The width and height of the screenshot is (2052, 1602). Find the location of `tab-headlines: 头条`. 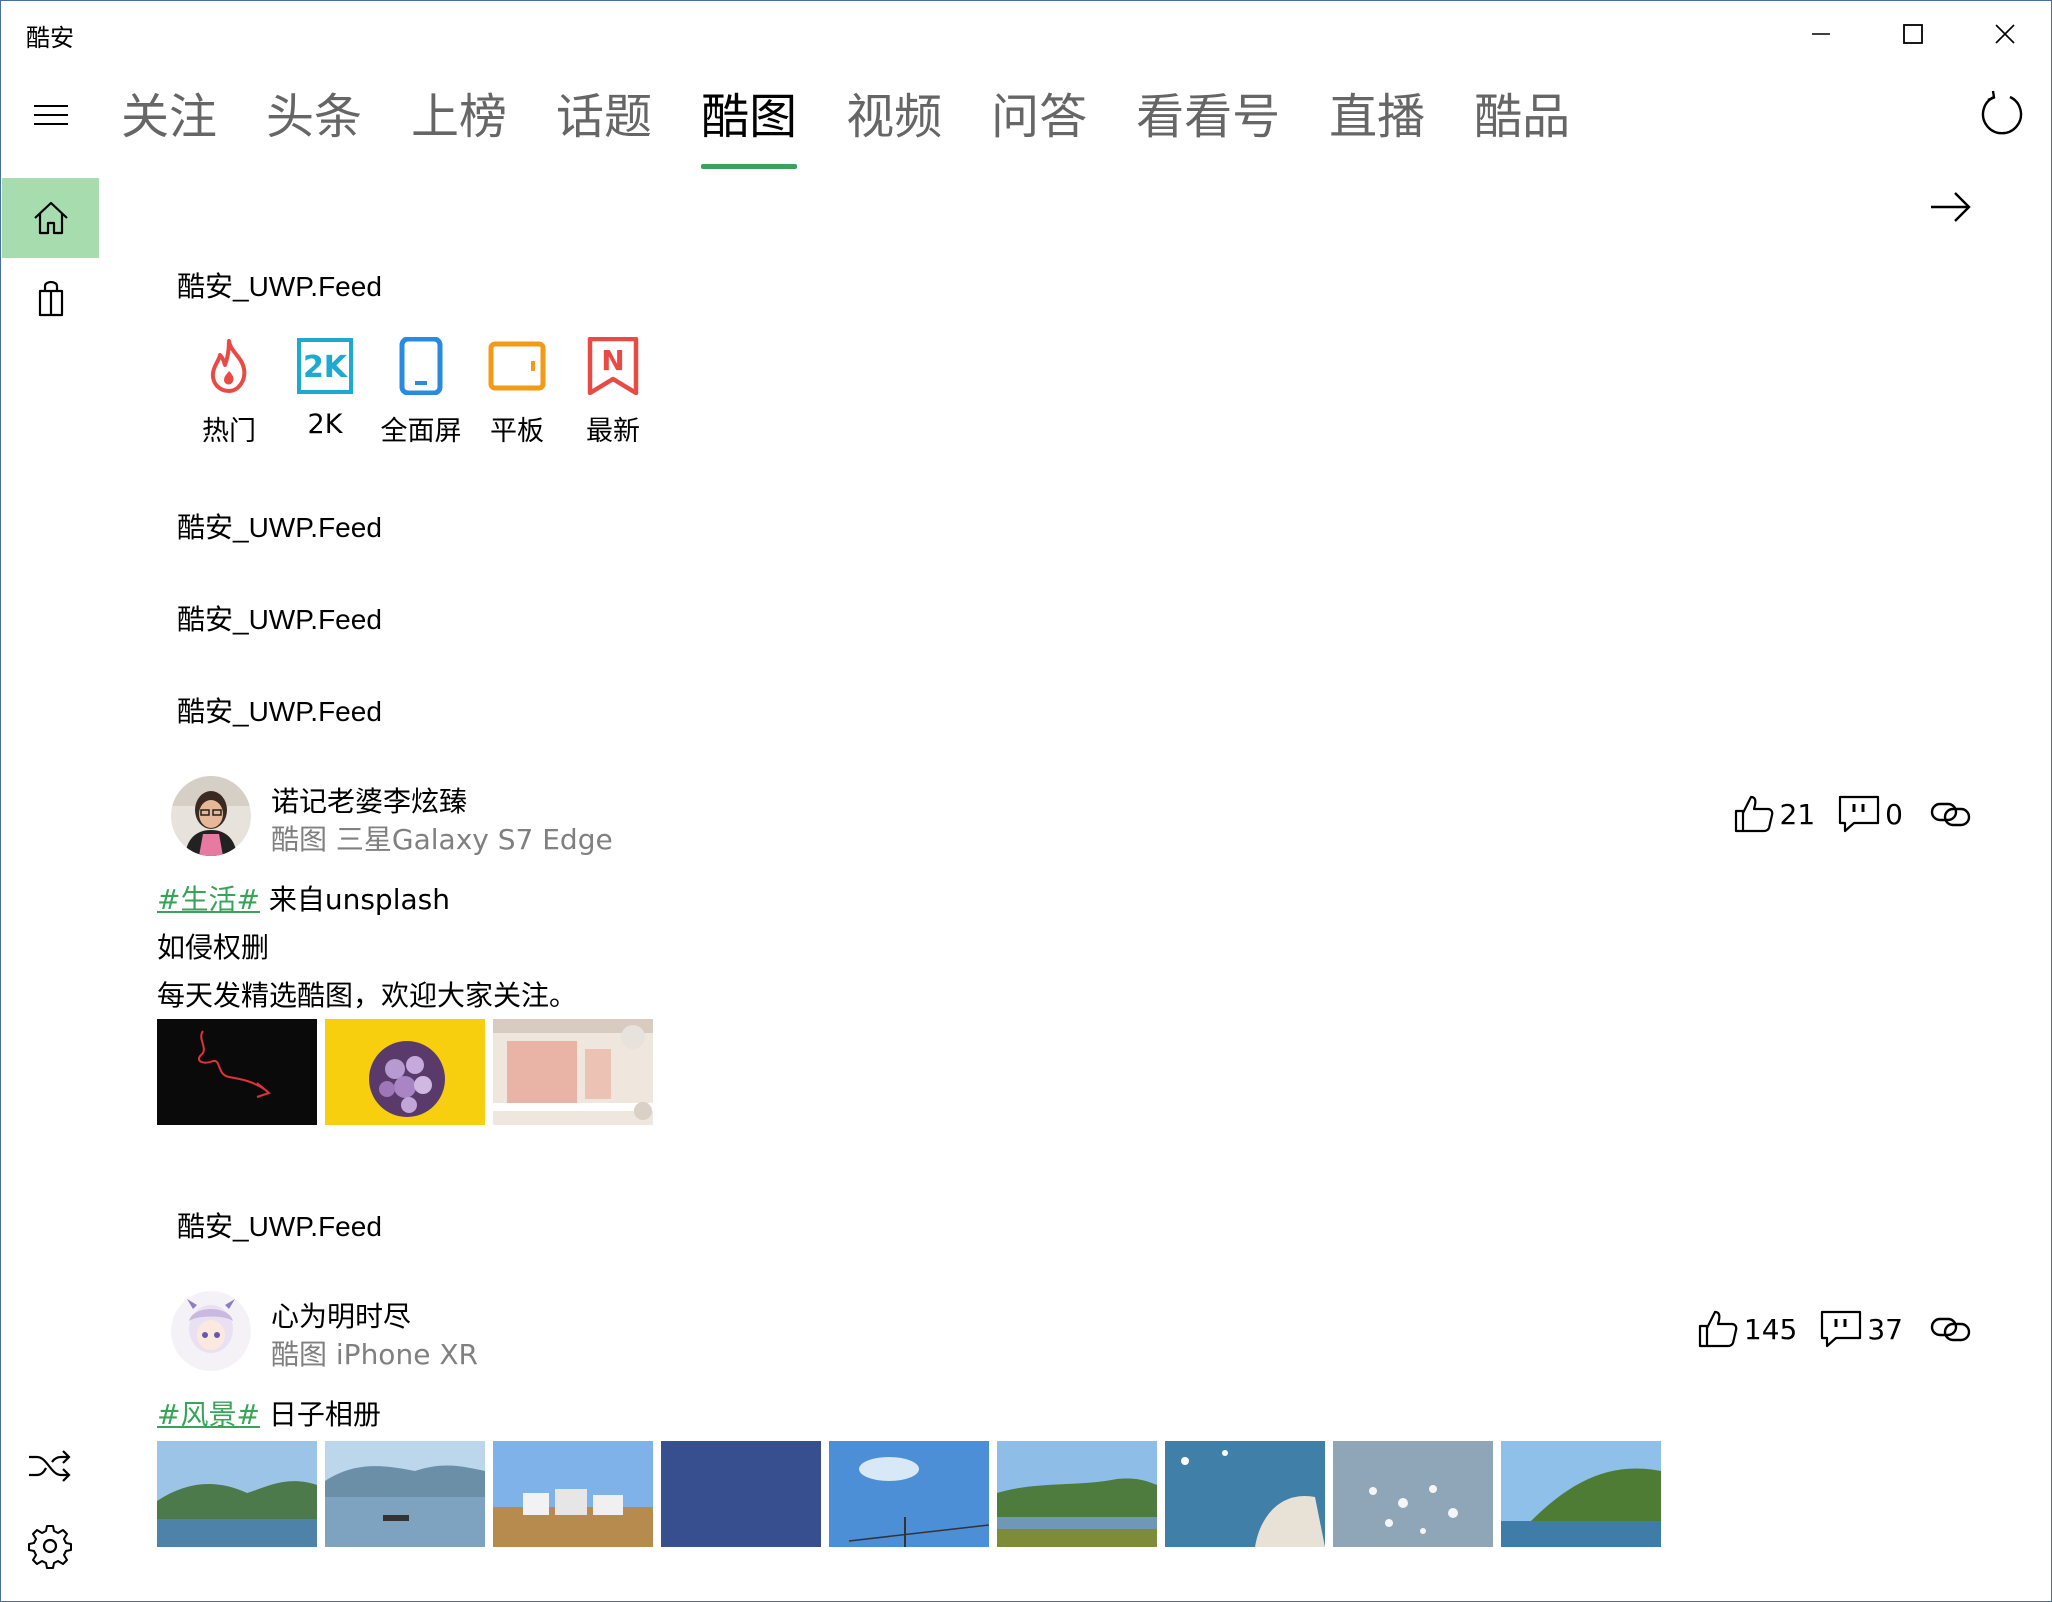

tab-headlines: 头条 is located at coordinates (314, 121).